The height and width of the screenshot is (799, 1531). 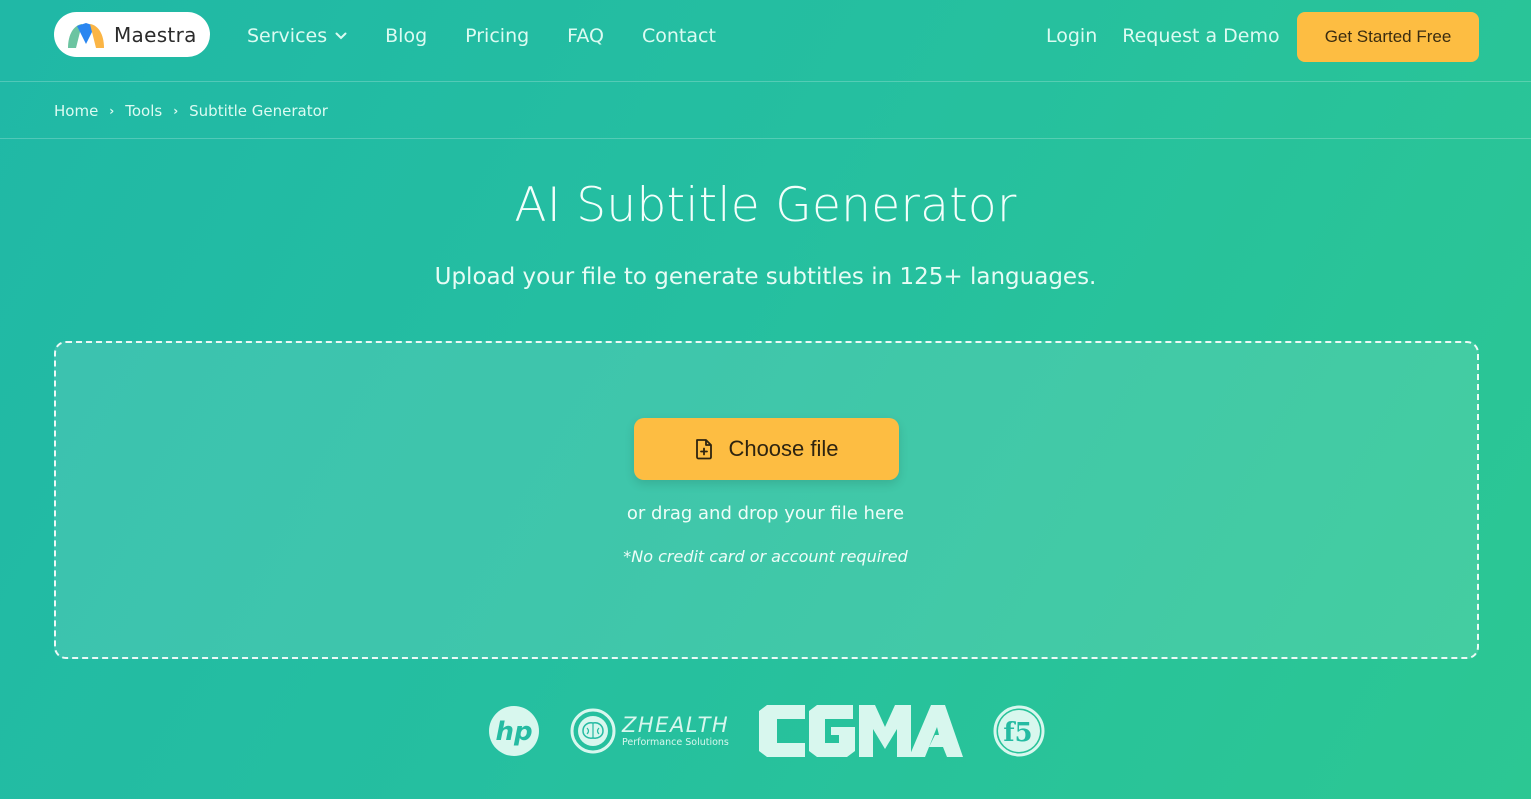 What do you see at coordinates (341, 36) in the screenshot?
I see `chevron-down-icon` at bounding box center [341, 36].